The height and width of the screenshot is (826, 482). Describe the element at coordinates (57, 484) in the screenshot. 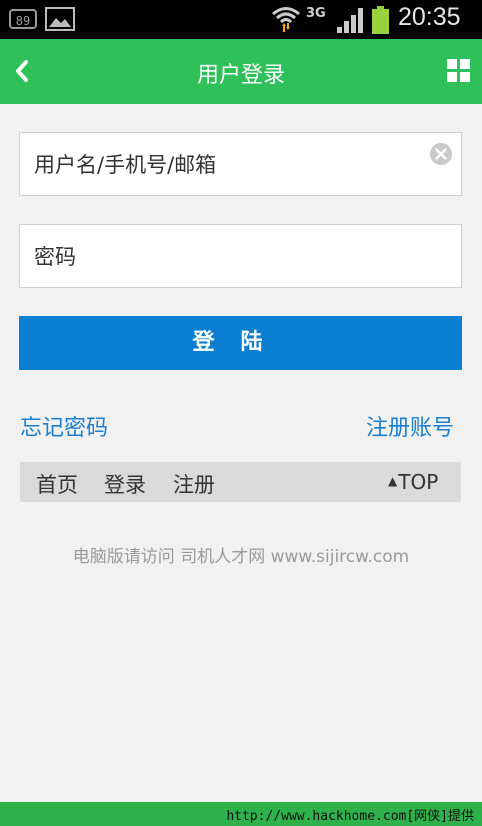

I see `nav-item-home: 首页` at that location.